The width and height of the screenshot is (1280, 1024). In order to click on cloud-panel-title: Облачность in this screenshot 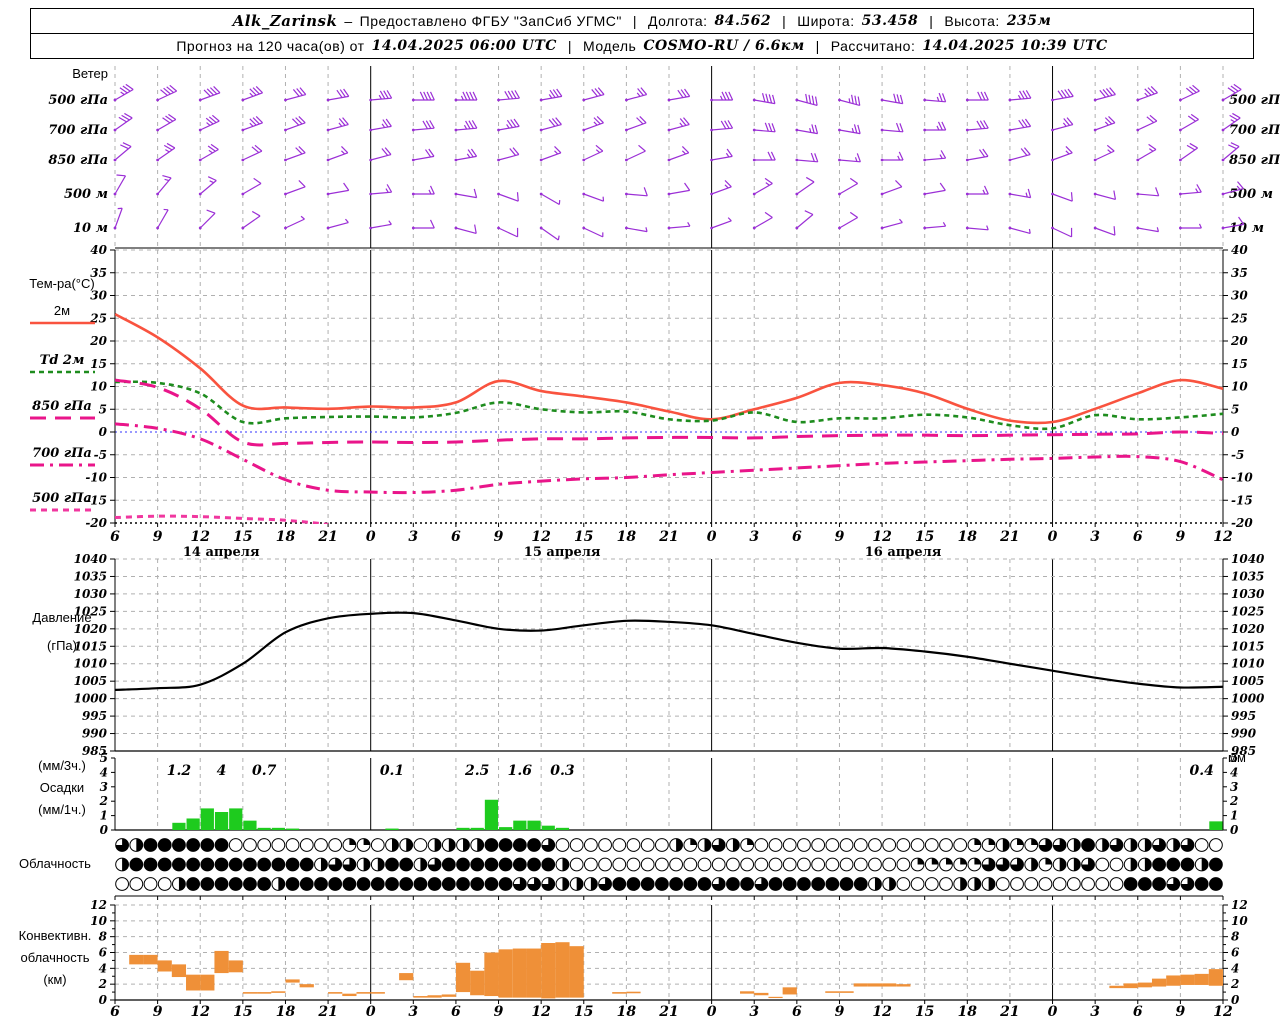, I will do `click(55, 863)`.